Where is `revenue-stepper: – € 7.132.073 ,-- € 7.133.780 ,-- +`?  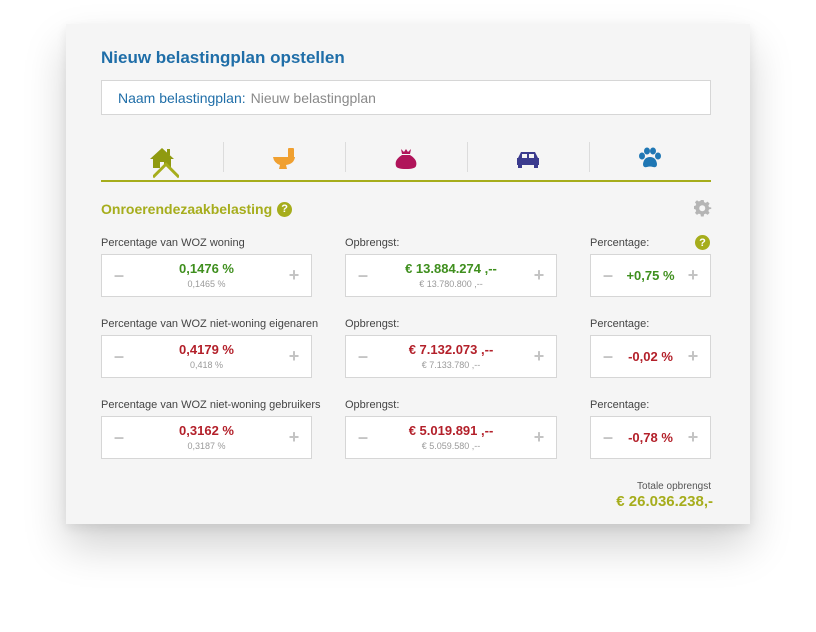 revenue-stepper: – € 7.132.073 ,-- € 7.133.780 ,-- + is located at coordinates (451, 356).